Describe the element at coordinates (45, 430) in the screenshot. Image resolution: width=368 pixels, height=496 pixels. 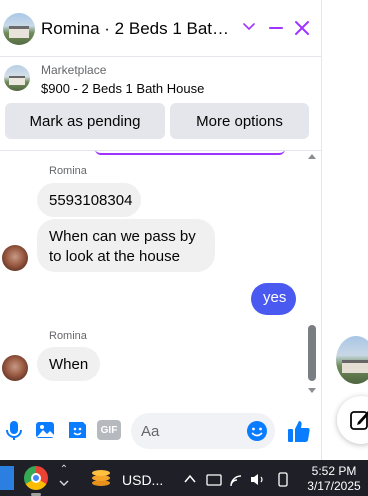
I see `image-icon` at that location.